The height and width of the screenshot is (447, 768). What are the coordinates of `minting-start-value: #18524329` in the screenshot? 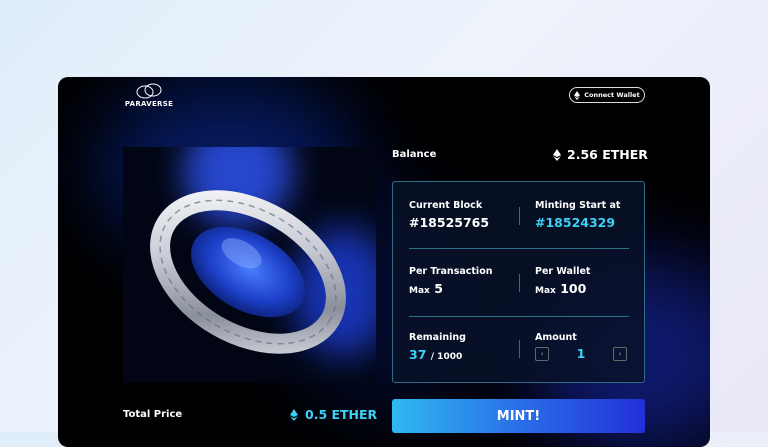 It's located at (575, 222).